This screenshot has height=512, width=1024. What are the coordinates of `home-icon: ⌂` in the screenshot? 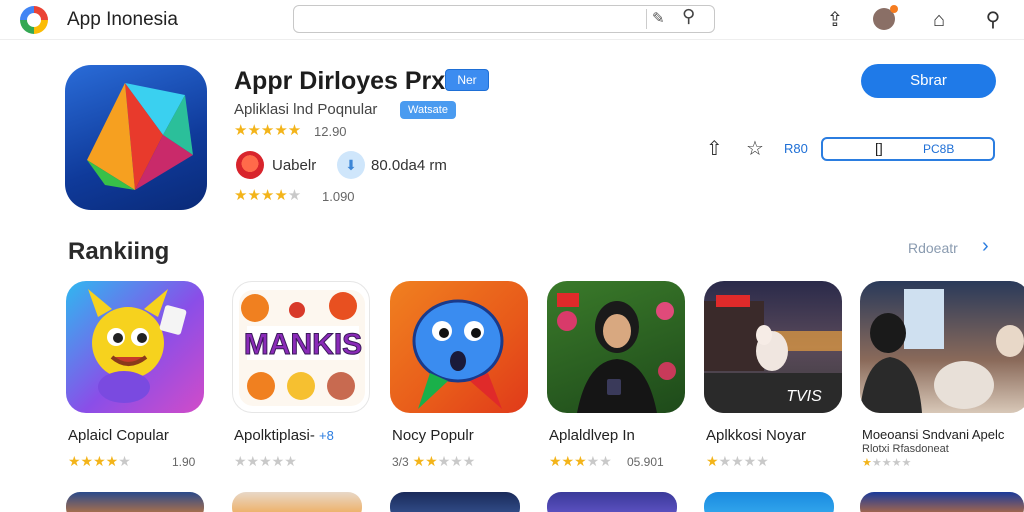 It's located at (939, 20).